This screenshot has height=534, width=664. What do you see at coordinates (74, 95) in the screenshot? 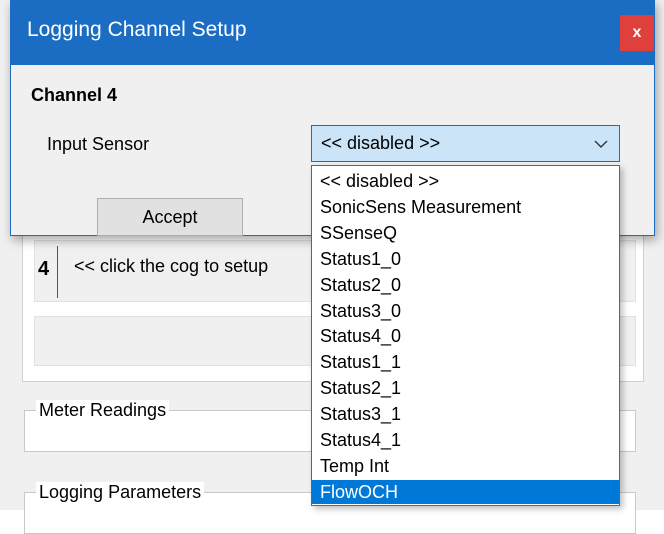
I see `channel-title: Channel 4` at bounding box center [74, 95].